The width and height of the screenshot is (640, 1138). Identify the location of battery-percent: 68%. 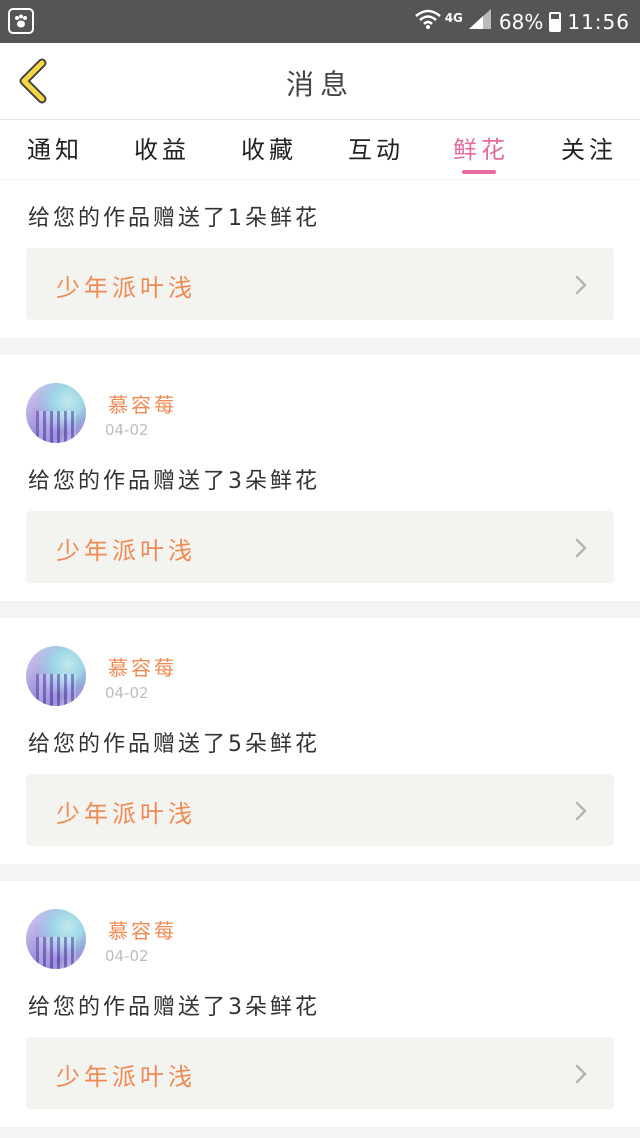
(521, 21).